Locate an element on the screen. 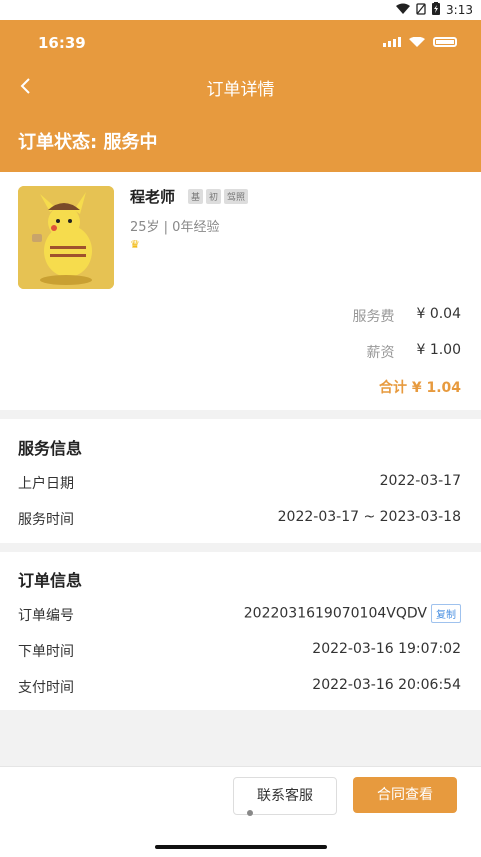  created-time-value: 2022-03-16 19:07:02 is located at coordinates (386, 649).